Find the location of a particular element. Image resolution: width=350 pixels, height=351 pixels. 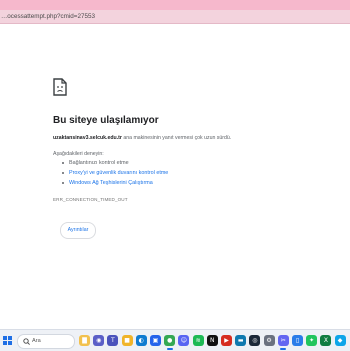

phone-link-icon: ▯ is located at coordinates (297, 340).